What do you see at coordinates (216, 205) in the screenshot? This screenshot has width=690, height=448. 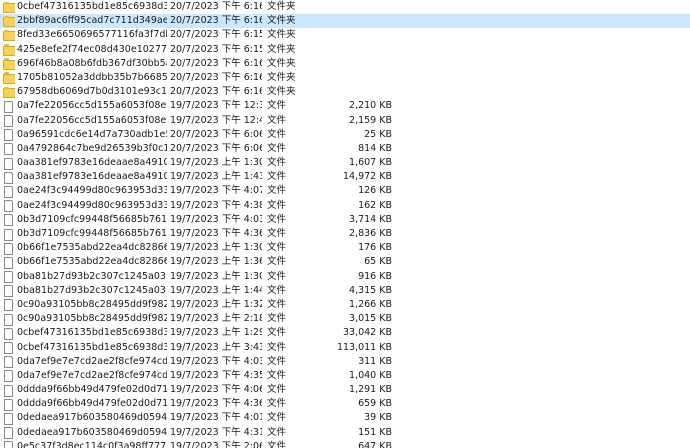 I see `modified-date: 19/7/2023 下午 4:38` at bounding box center [216, 205].